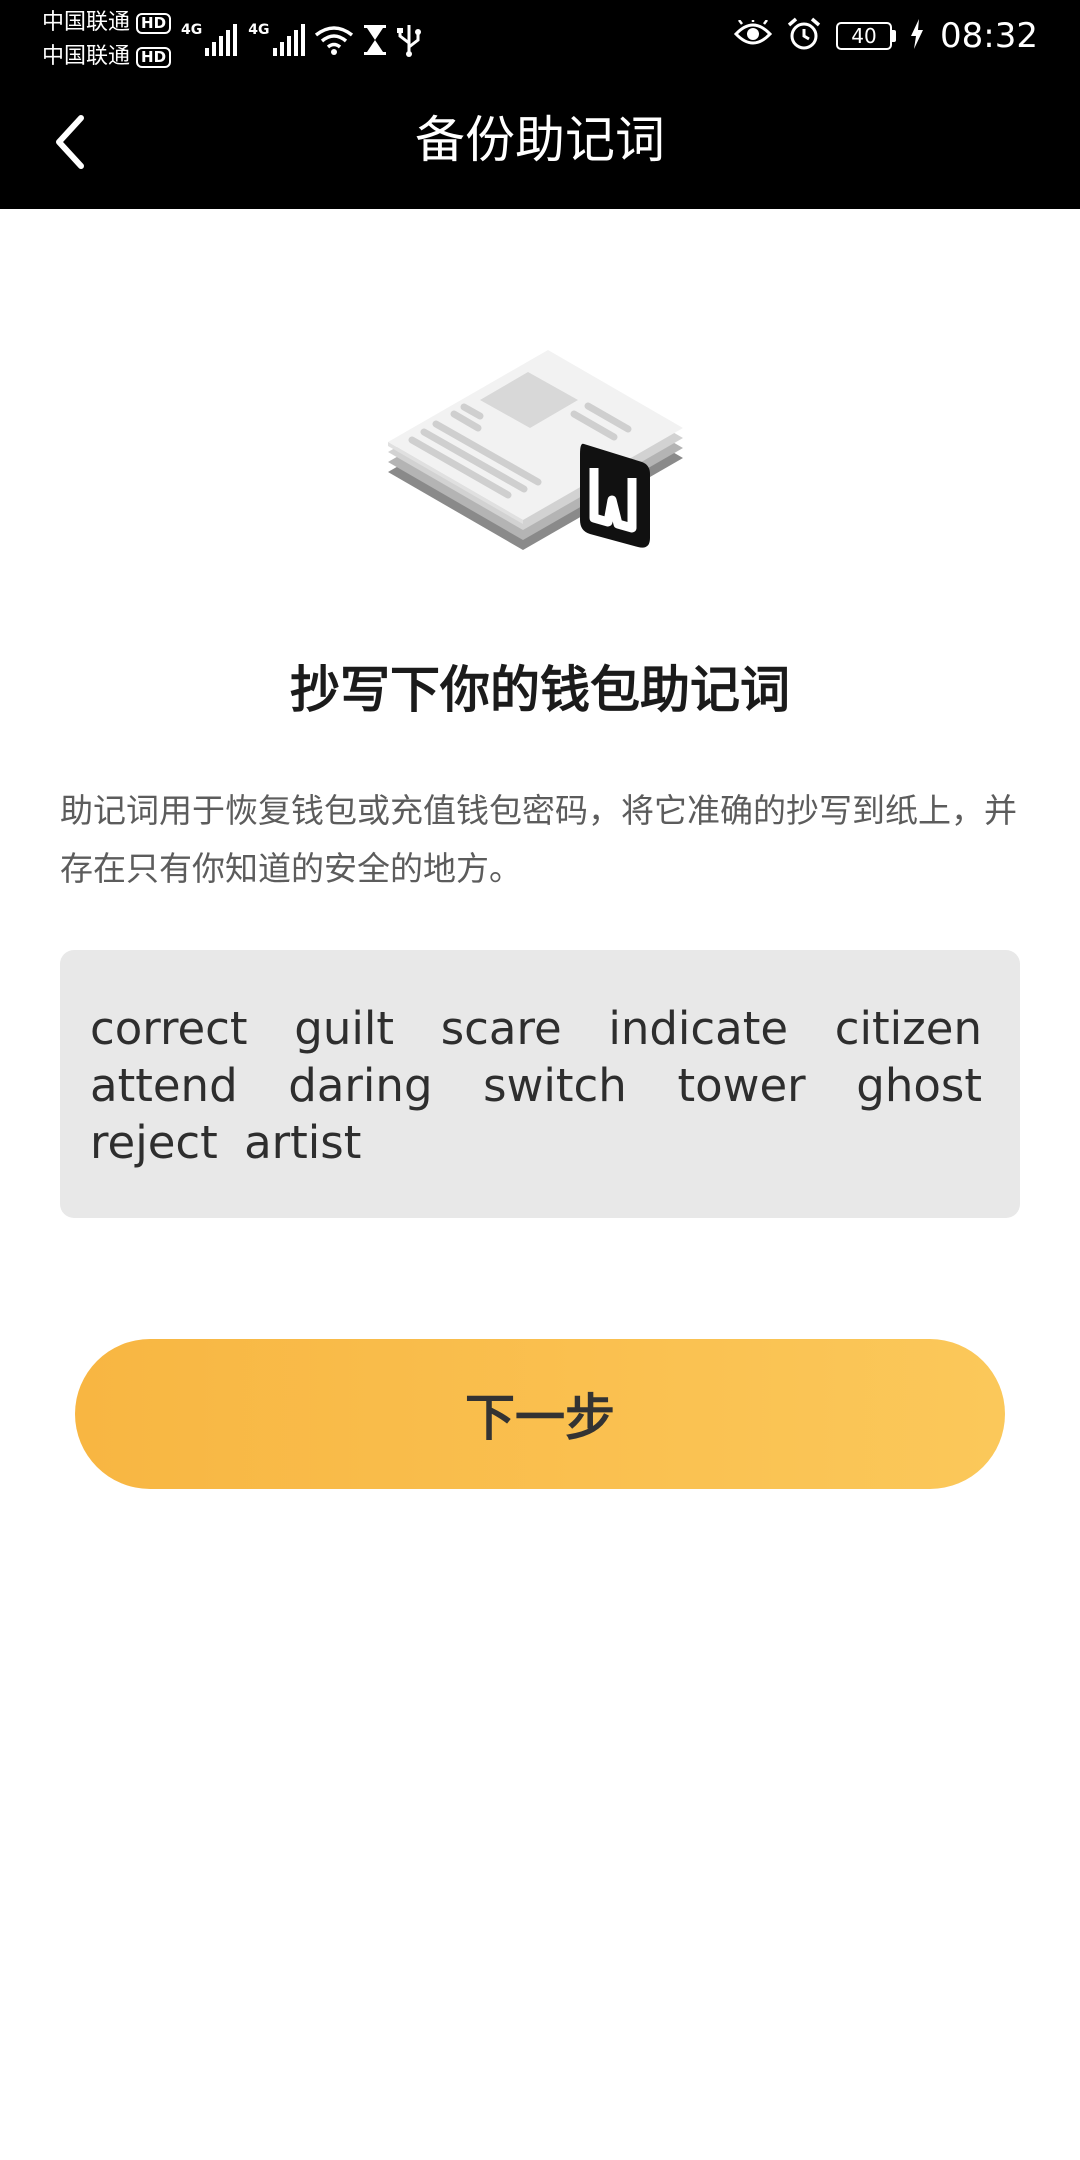 Image resolution: width=1080 pixels, height=2160 pixels. What do you see at coordinates (259, 30) in the screenshot?
I see `network-type-2: 4G` at bounding box center [259, 30].